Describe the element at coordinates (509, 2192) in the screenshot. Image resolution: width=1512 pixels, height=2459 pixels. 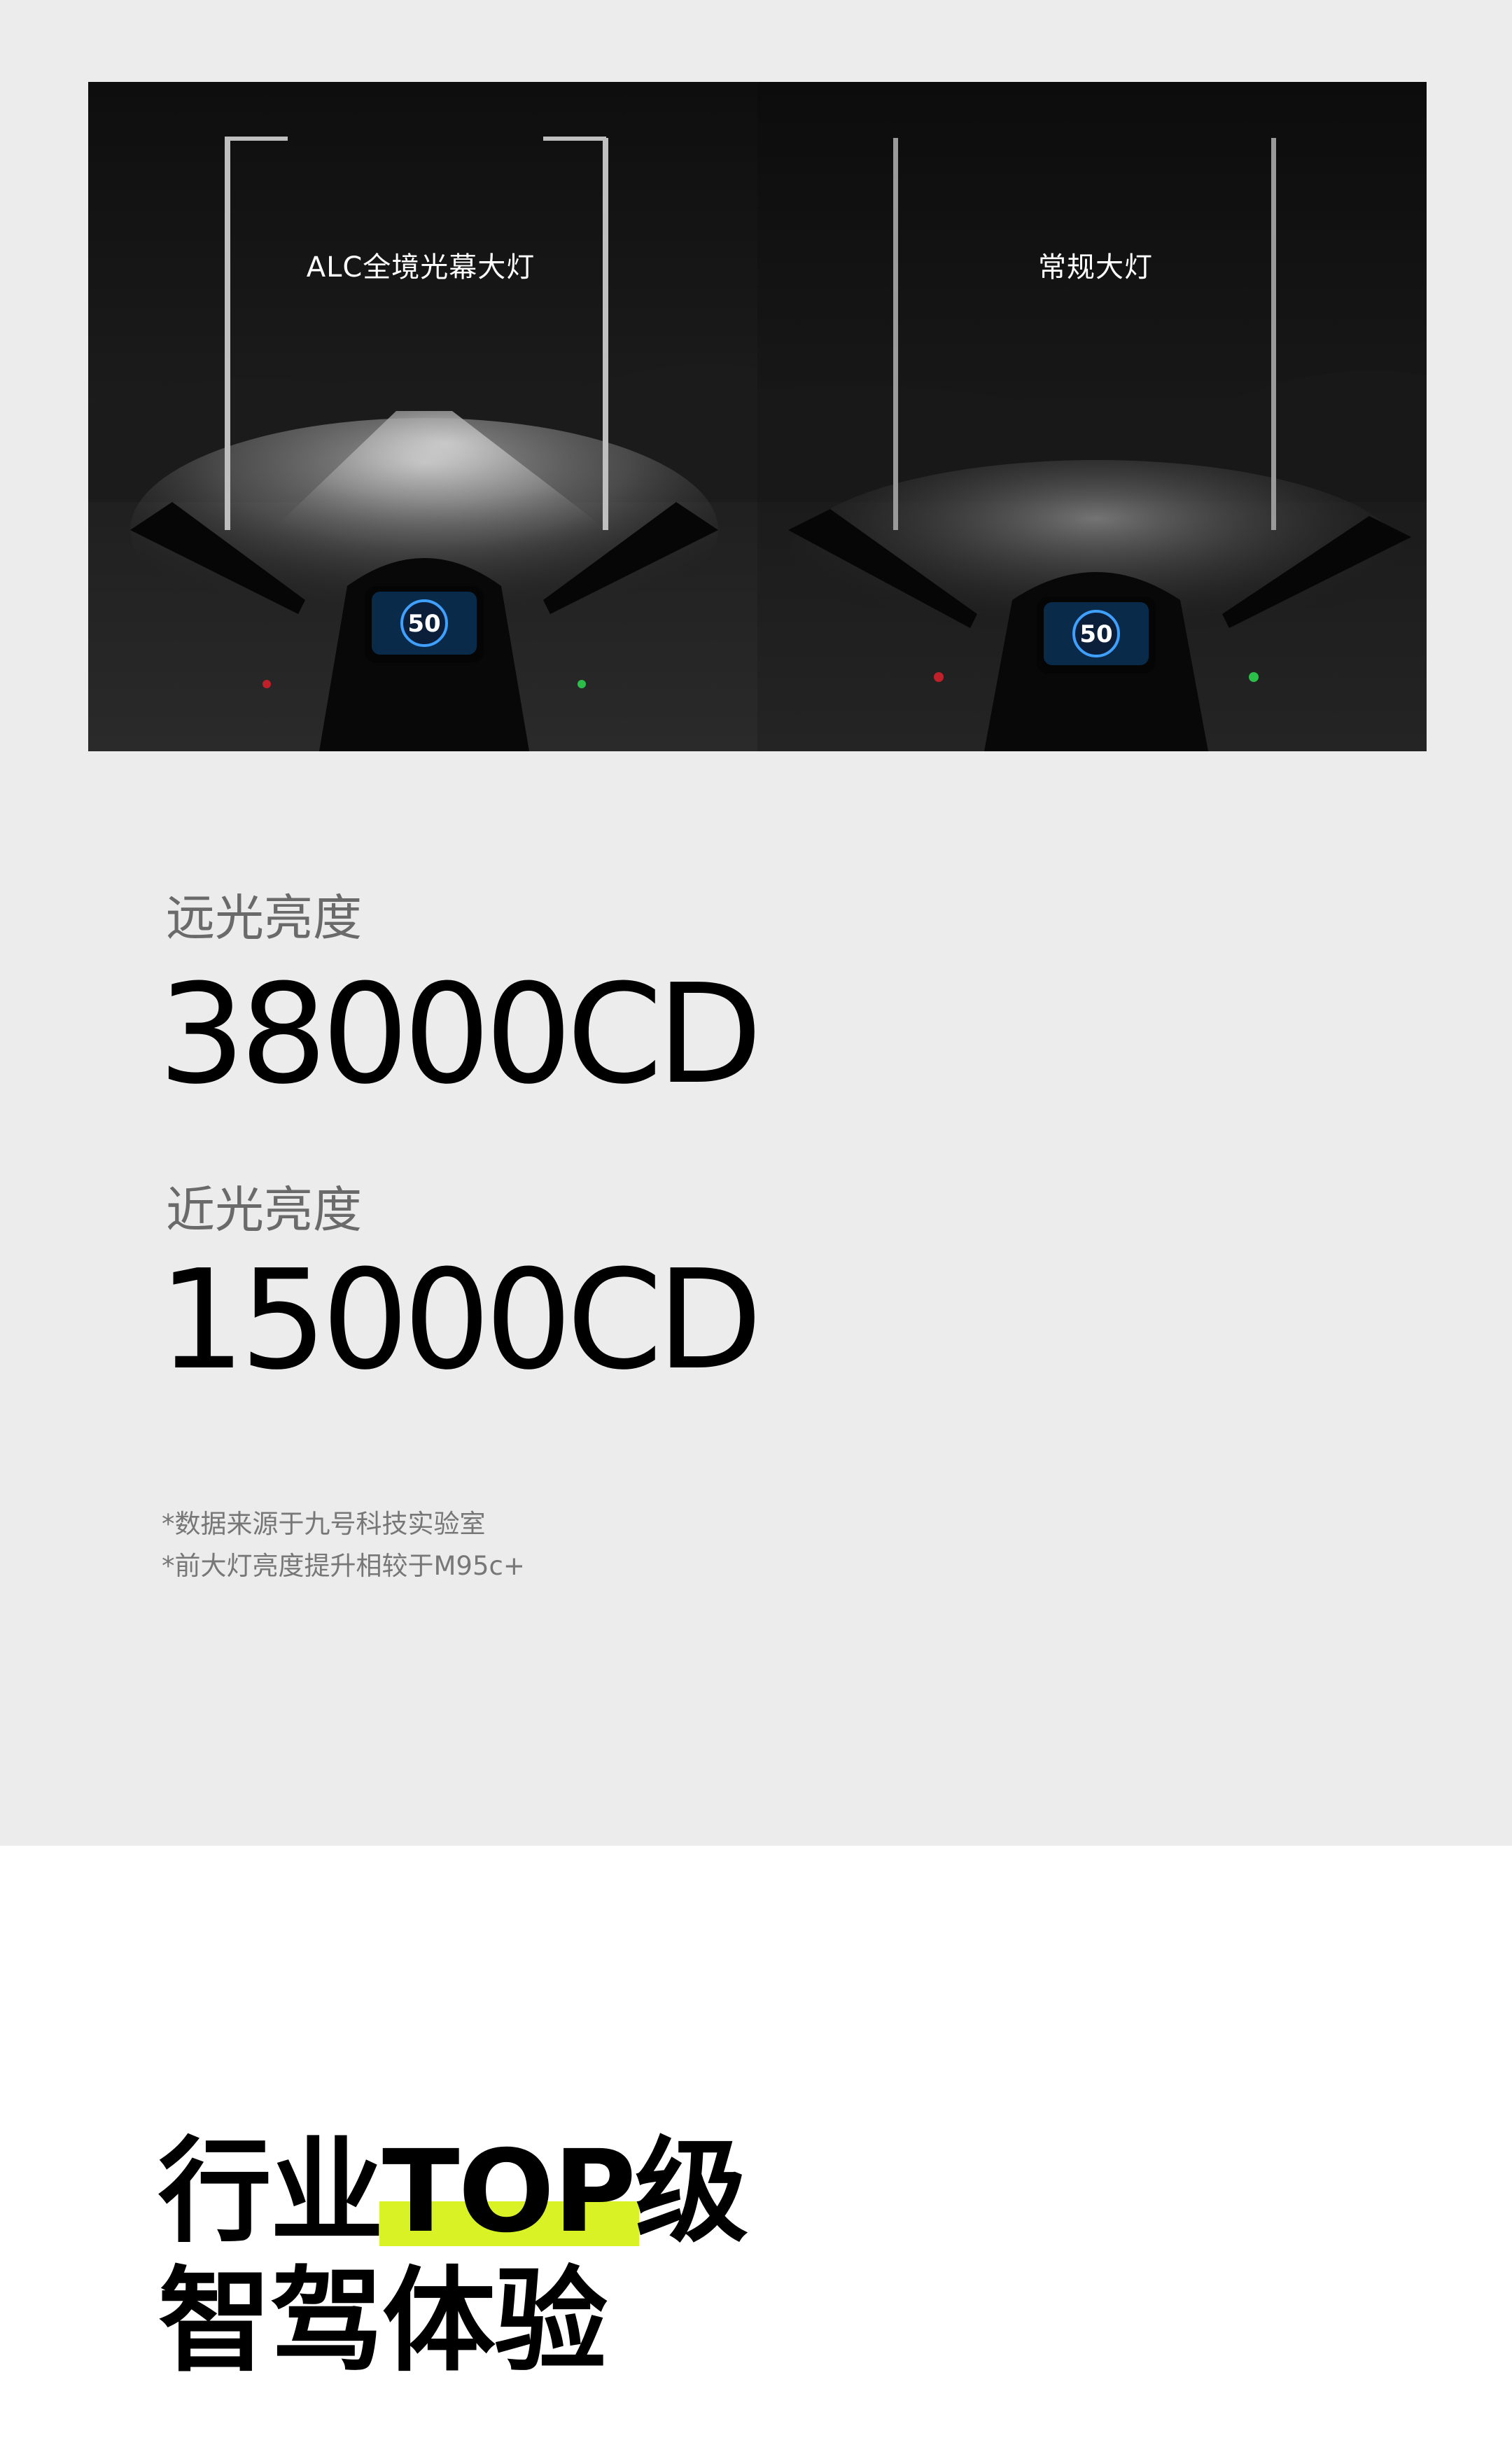
I see `headline-highlight: TOP` at that location.